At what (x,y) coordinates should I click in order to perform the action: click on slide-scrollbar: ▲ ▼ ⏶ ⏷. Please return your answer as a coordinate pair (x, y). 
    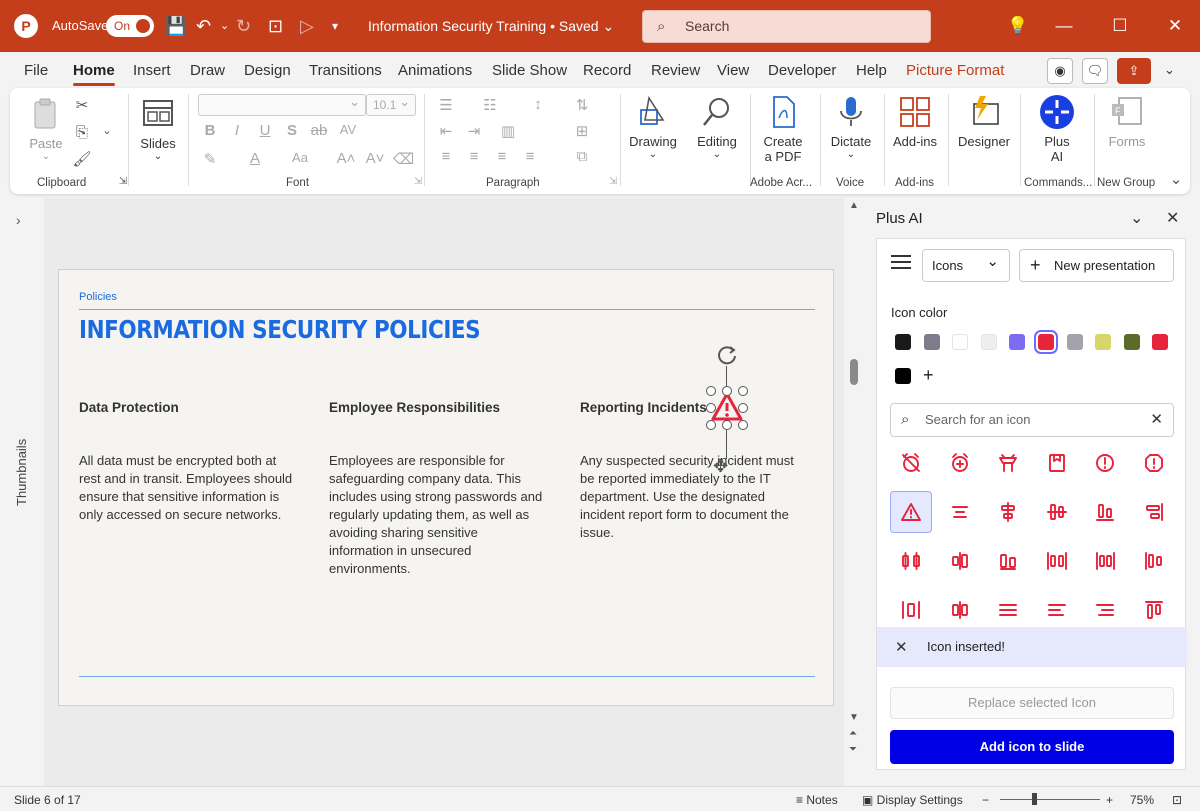
    Looking at the image, I should click on (854, 492).